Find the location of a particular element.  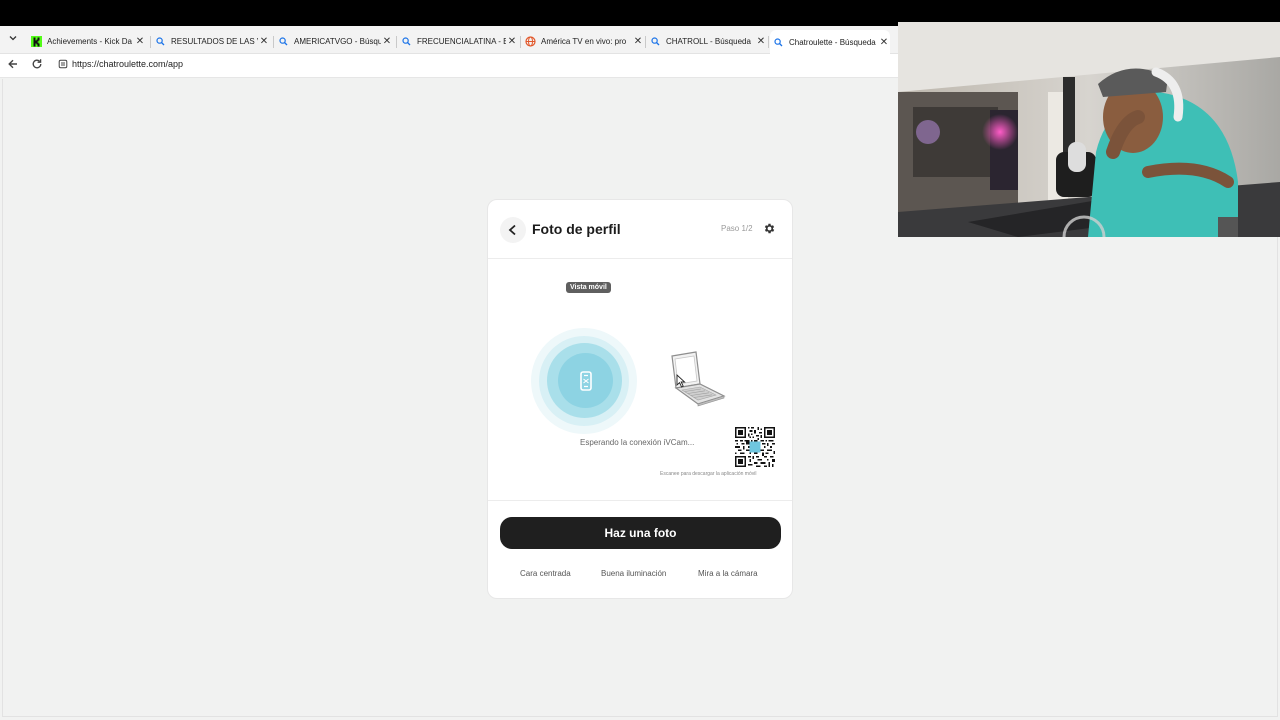

kick-icon is located at coordinates (36, 41).